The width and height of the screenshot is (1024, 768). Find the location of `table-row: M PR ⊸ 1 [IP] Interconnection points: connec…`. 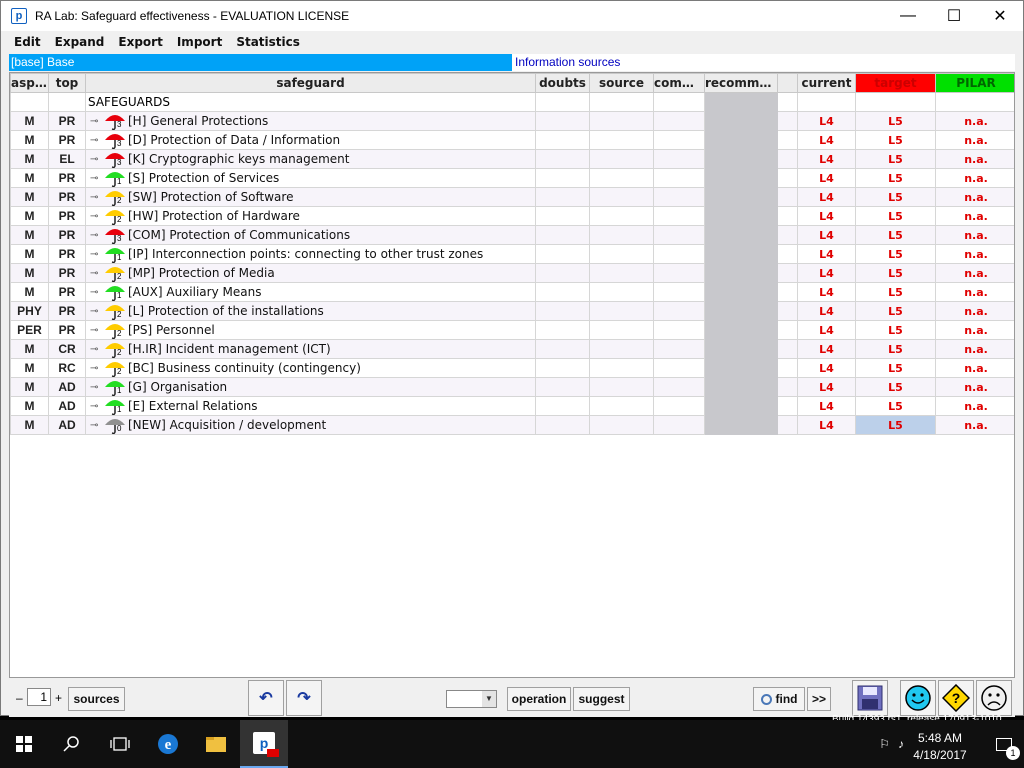

table-row: M PR ⊸ 1 [IP] Interconnection points: connec… is located at coordinates (512, 254).